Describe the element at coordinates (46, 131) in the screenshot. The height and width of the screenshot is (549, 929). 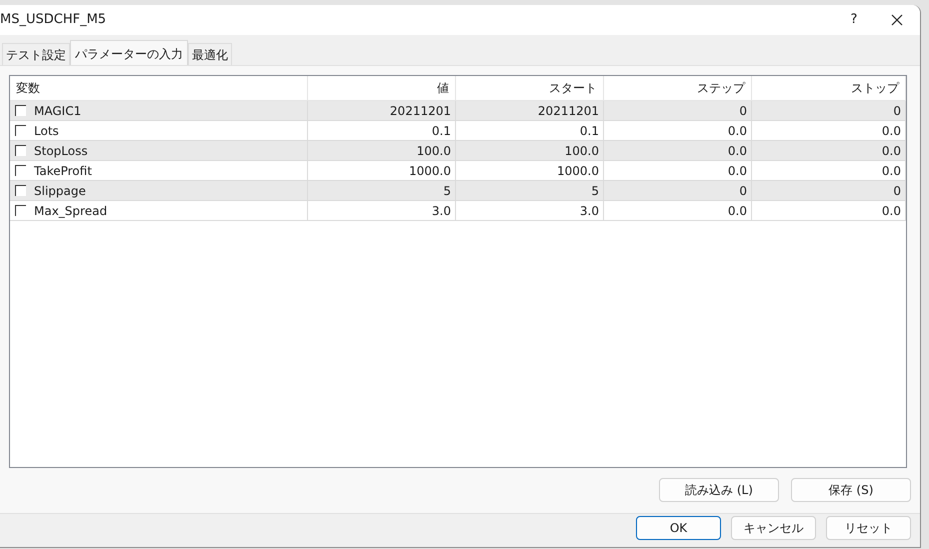
I see `table-cell-text: Lots` at that location.